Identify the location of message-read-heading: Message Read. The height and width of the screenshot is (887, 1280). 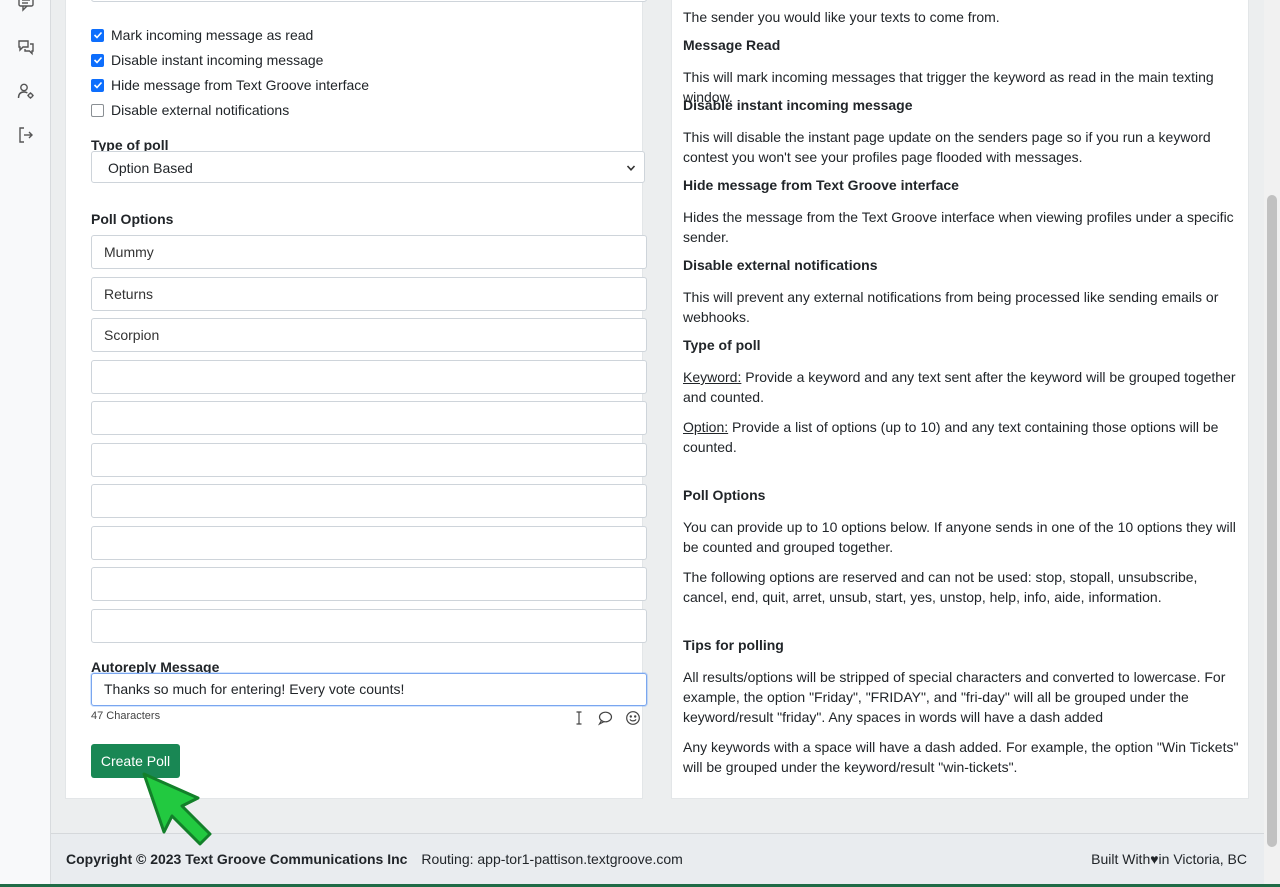
(732, 45).